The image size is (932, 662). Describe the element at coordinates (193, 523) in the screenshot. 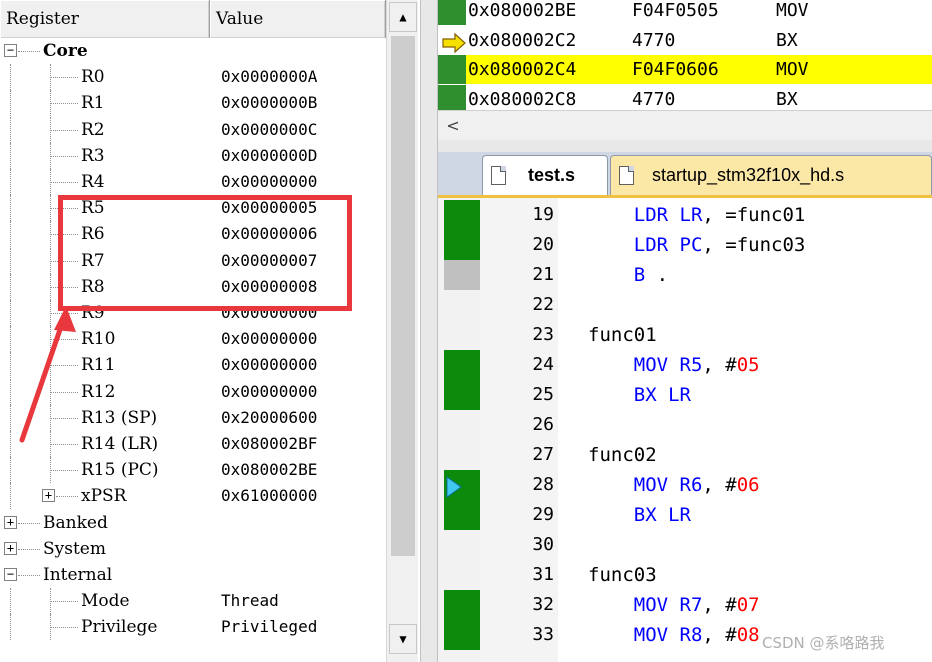

I see `register-row: + Banked` at that location.